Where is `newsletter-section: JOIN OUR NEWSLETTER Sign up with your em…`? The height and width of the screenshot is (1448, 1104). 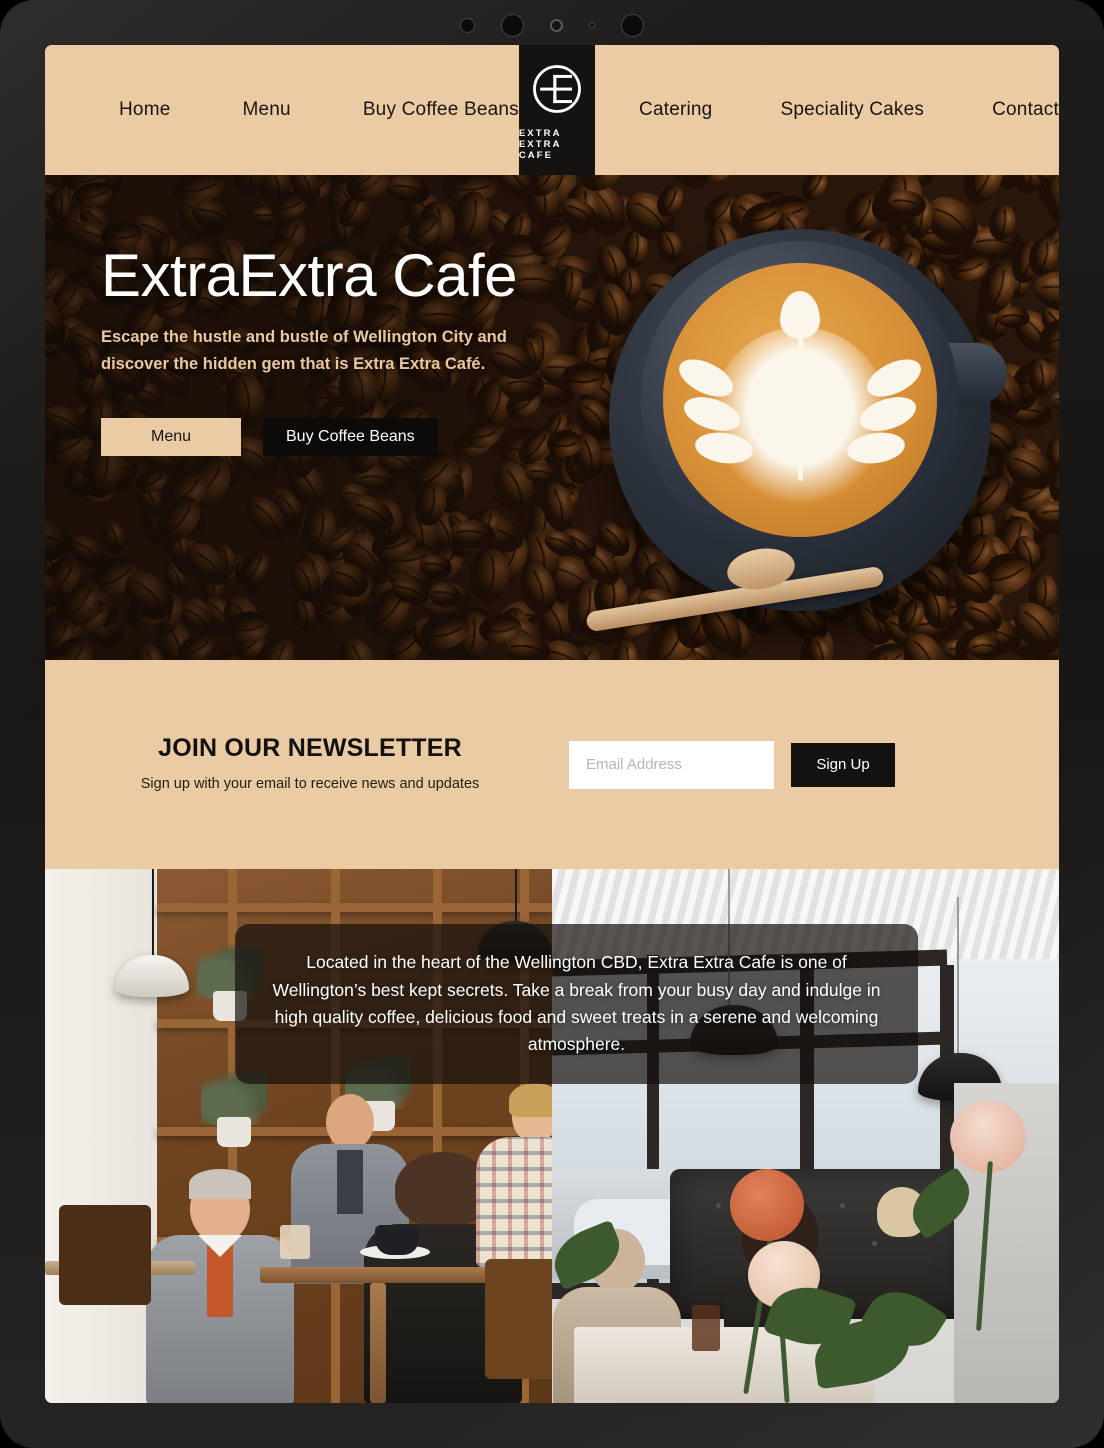 newsletter-section: JOIN OUR NEWSLETTER Sign up with your em… is located at coordinates (552, 764).